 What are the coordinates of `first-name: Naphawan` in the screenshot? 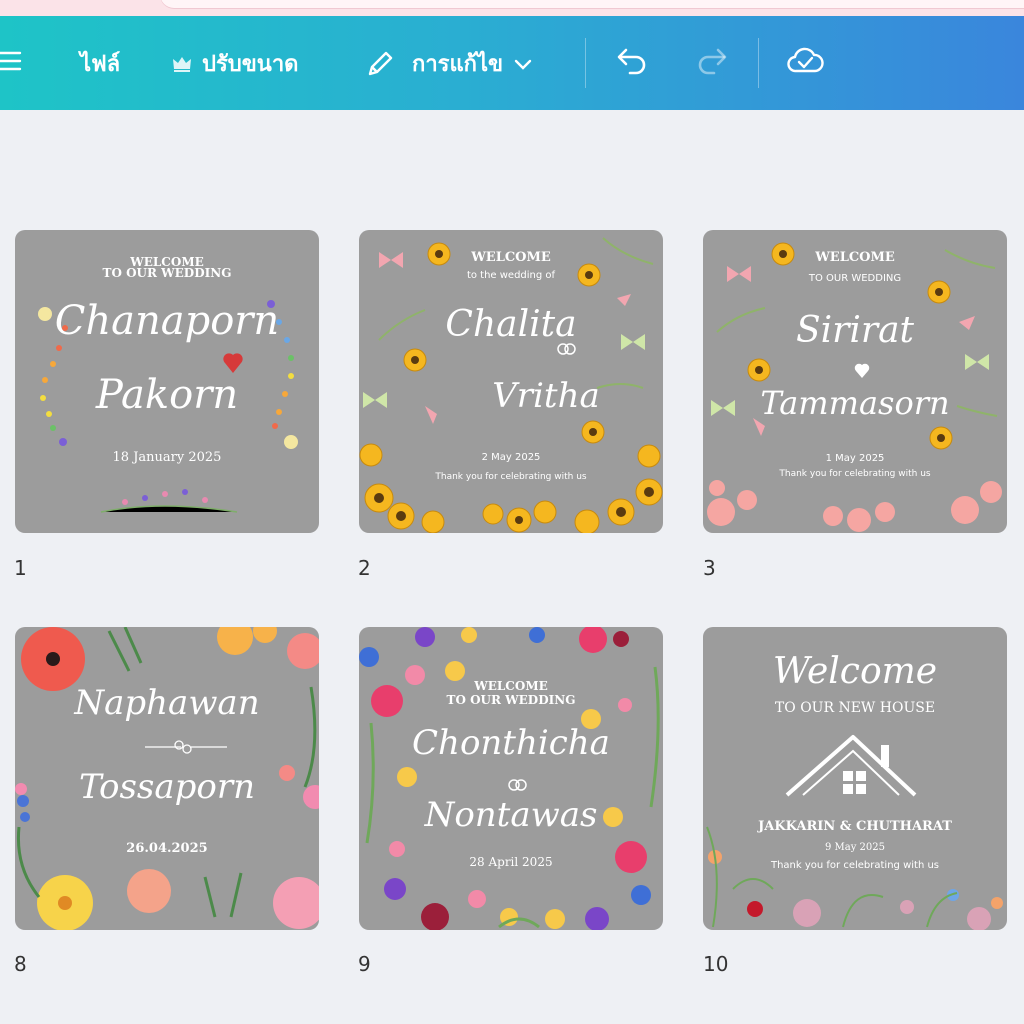 It's located at (167, 703).